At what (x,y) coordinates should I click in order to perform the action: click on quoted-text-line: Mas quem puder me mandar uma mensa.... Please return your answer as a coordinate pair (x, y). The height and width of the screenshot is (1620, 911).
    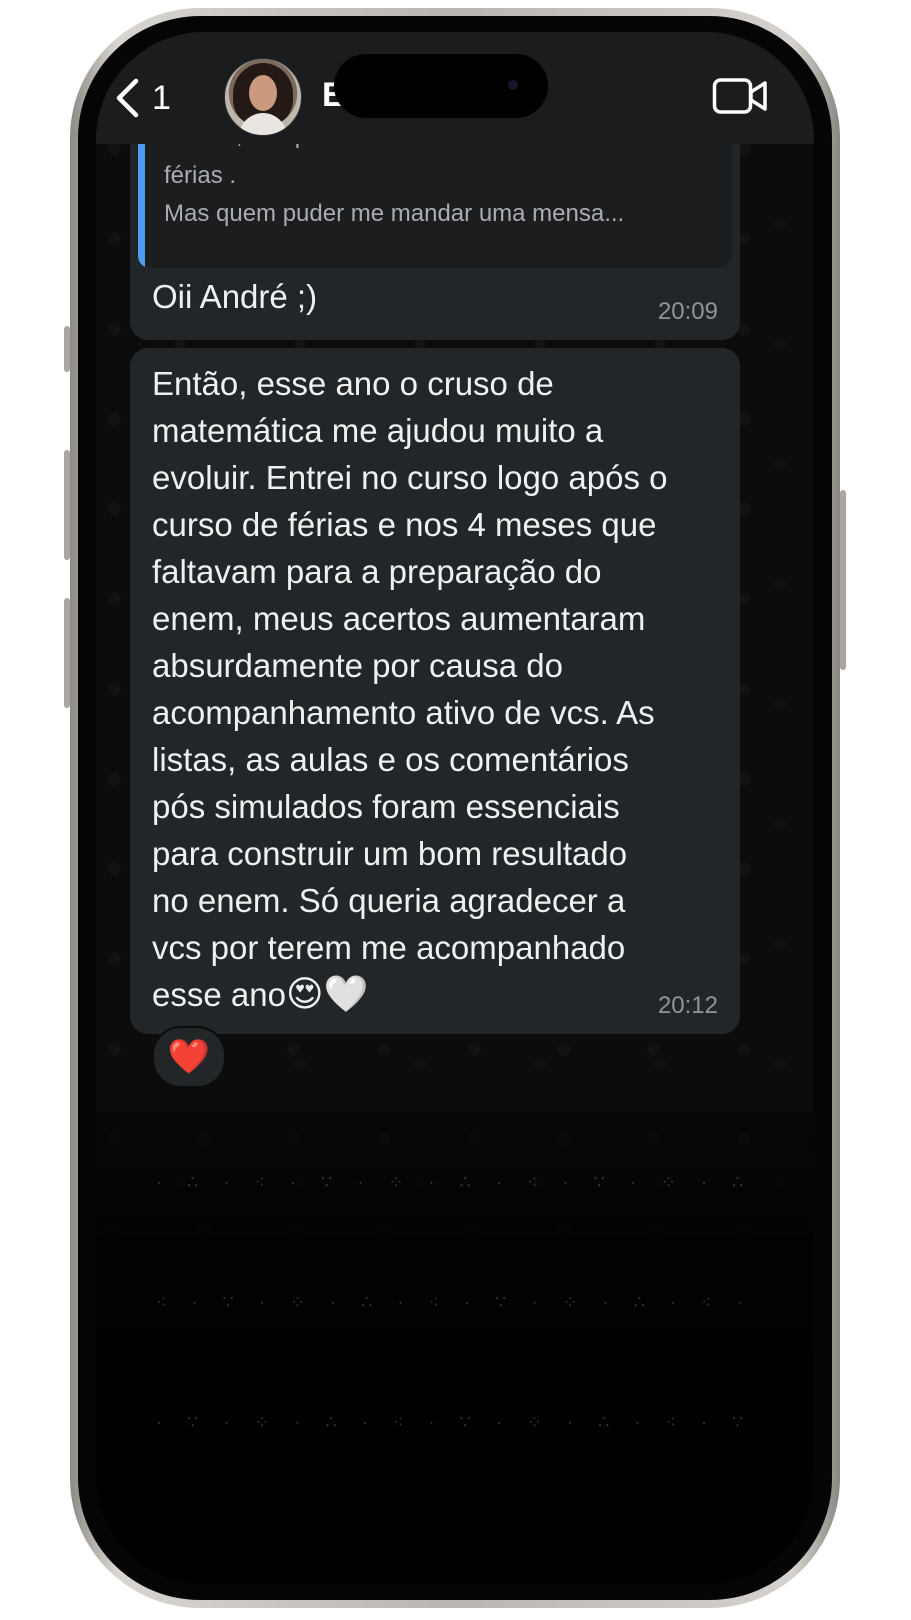
    Looking at the image, I should click on (394, 213).